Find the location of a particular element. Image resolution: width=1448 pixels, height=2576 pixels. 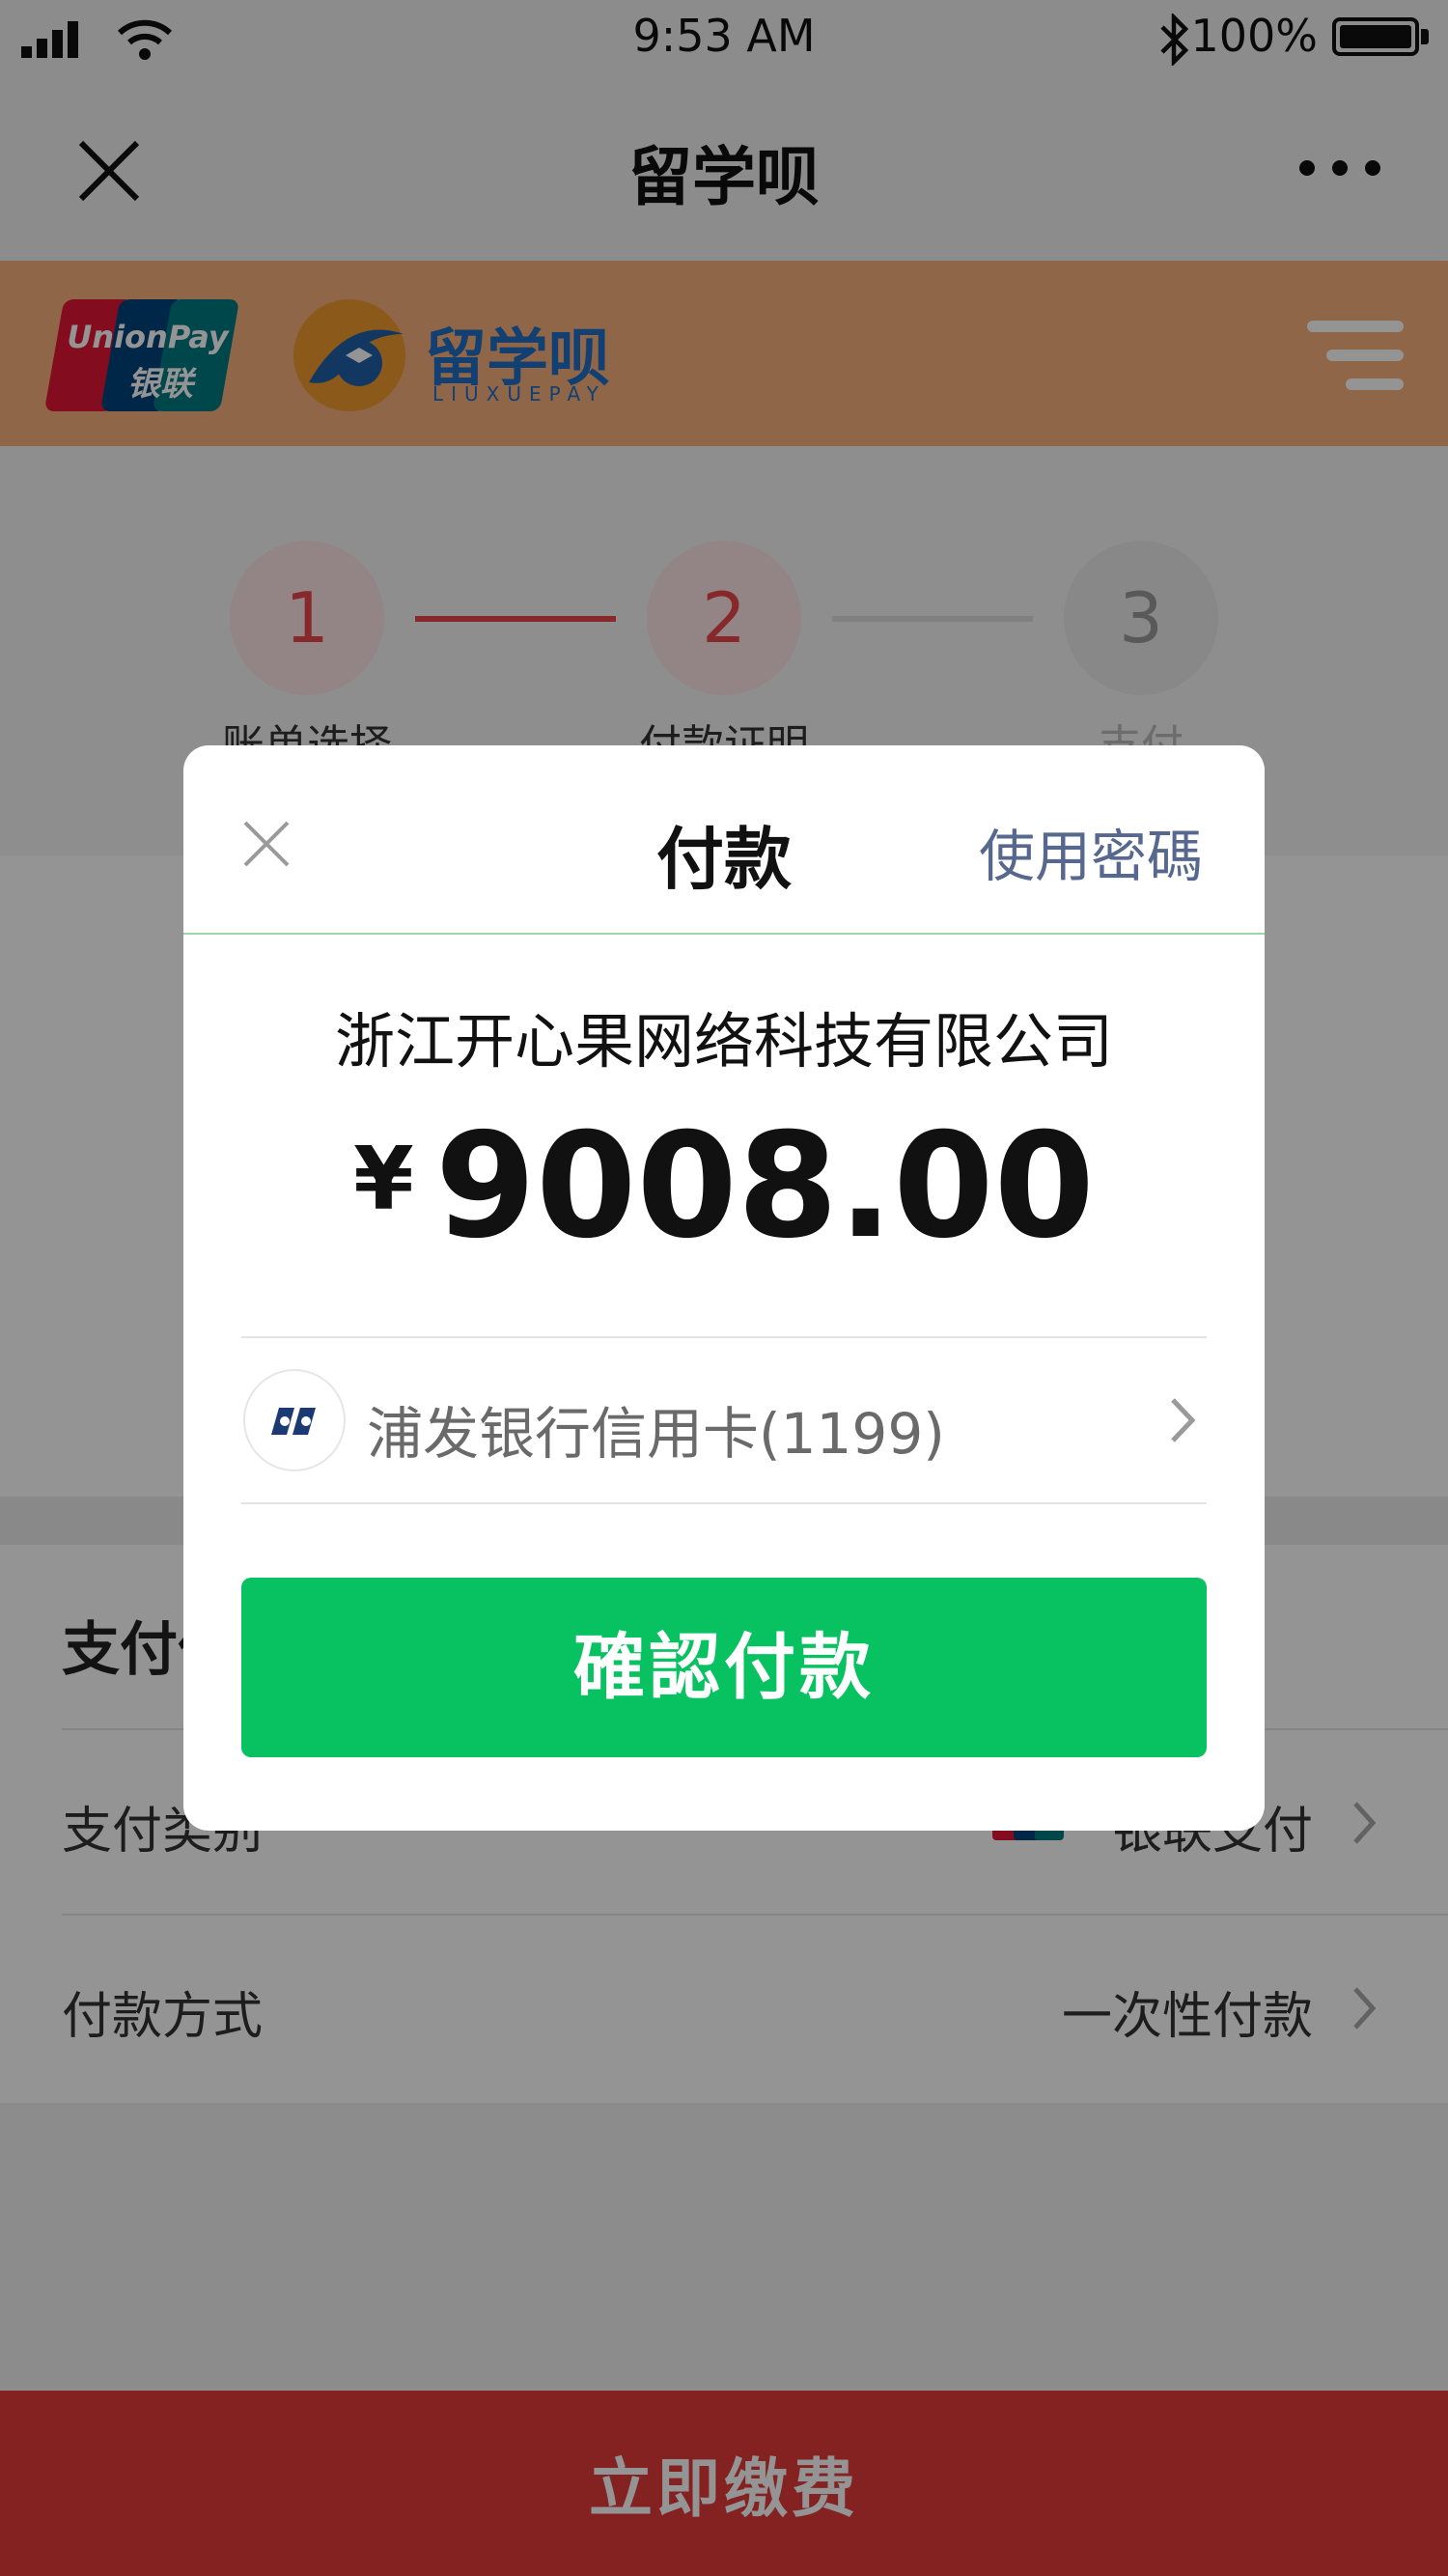

confirm-payment-button: 確認付款 is located at coordinates (724, 1668).